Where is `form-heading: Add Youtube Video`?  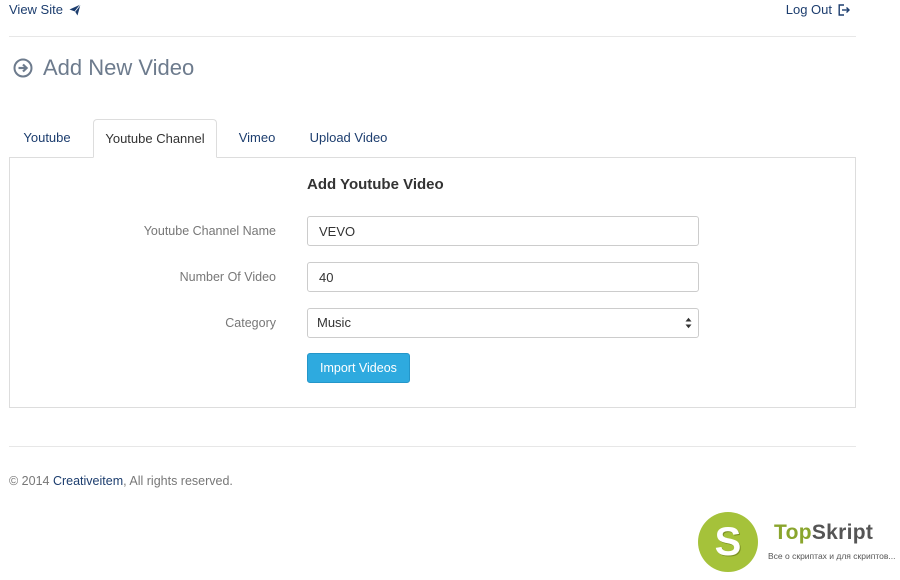
form-heading: Add Youtube Video is located at coordinates (375, 184).